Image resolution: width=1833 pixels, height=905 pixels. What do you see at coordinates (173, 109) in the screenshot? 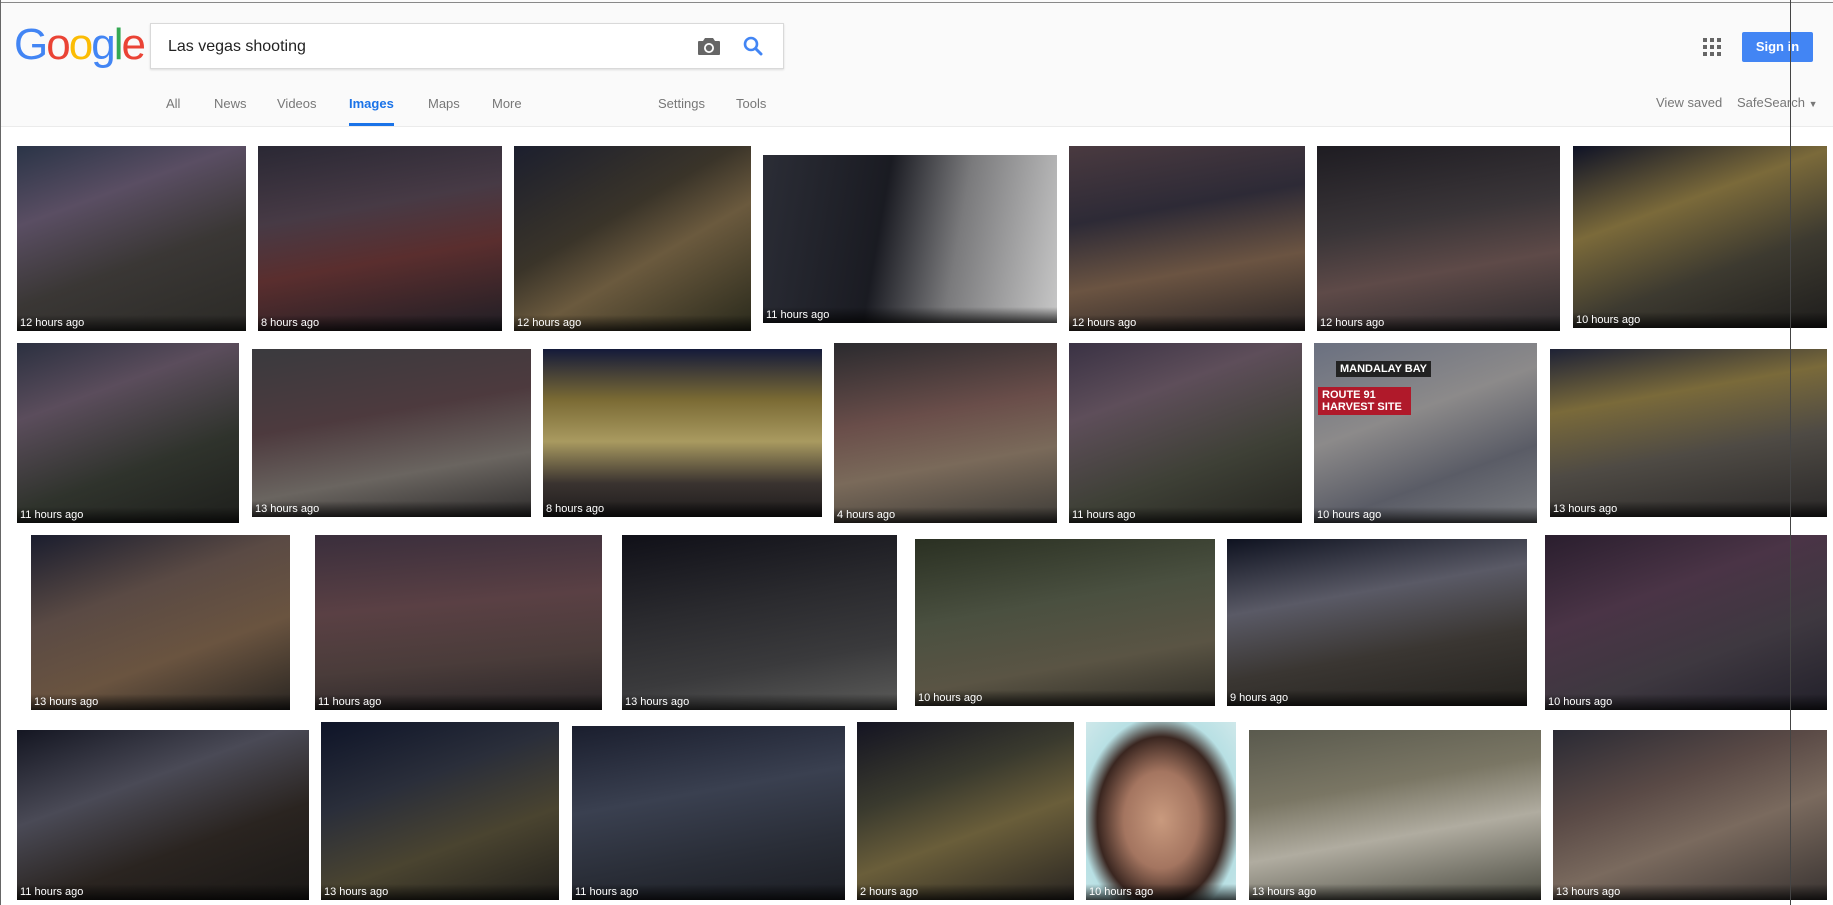
I see `tab-all: All` at bounding box center [173, 109].